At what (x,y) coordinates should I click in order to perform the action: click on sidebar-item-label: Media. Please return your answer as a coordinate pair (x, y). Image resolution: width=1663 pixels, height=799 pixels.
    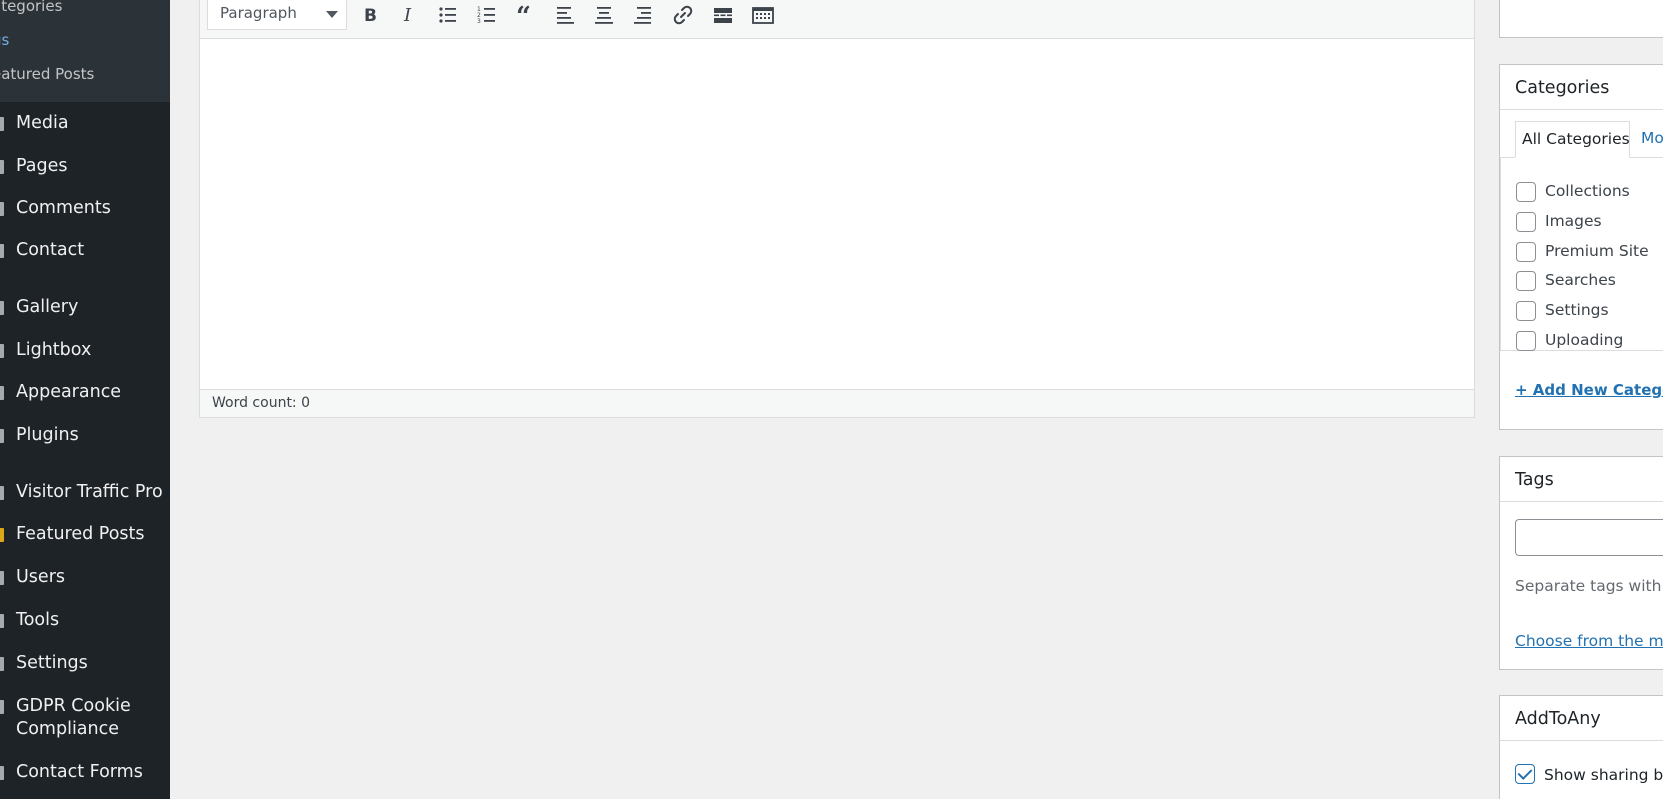
    Looking at the image, I should click on (42, 123).